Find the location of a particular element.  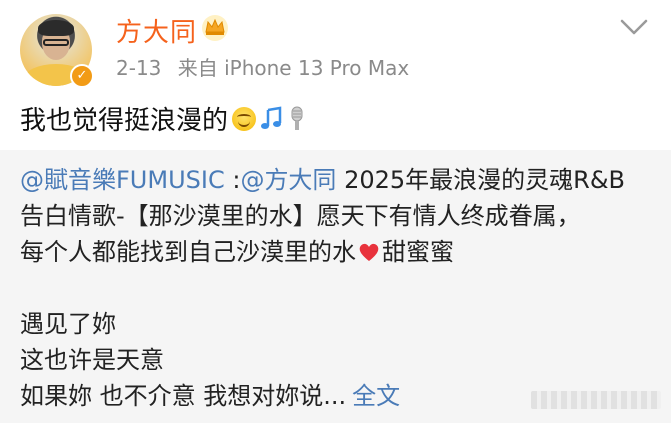

crown-icon is located at coordinates (215, 28).